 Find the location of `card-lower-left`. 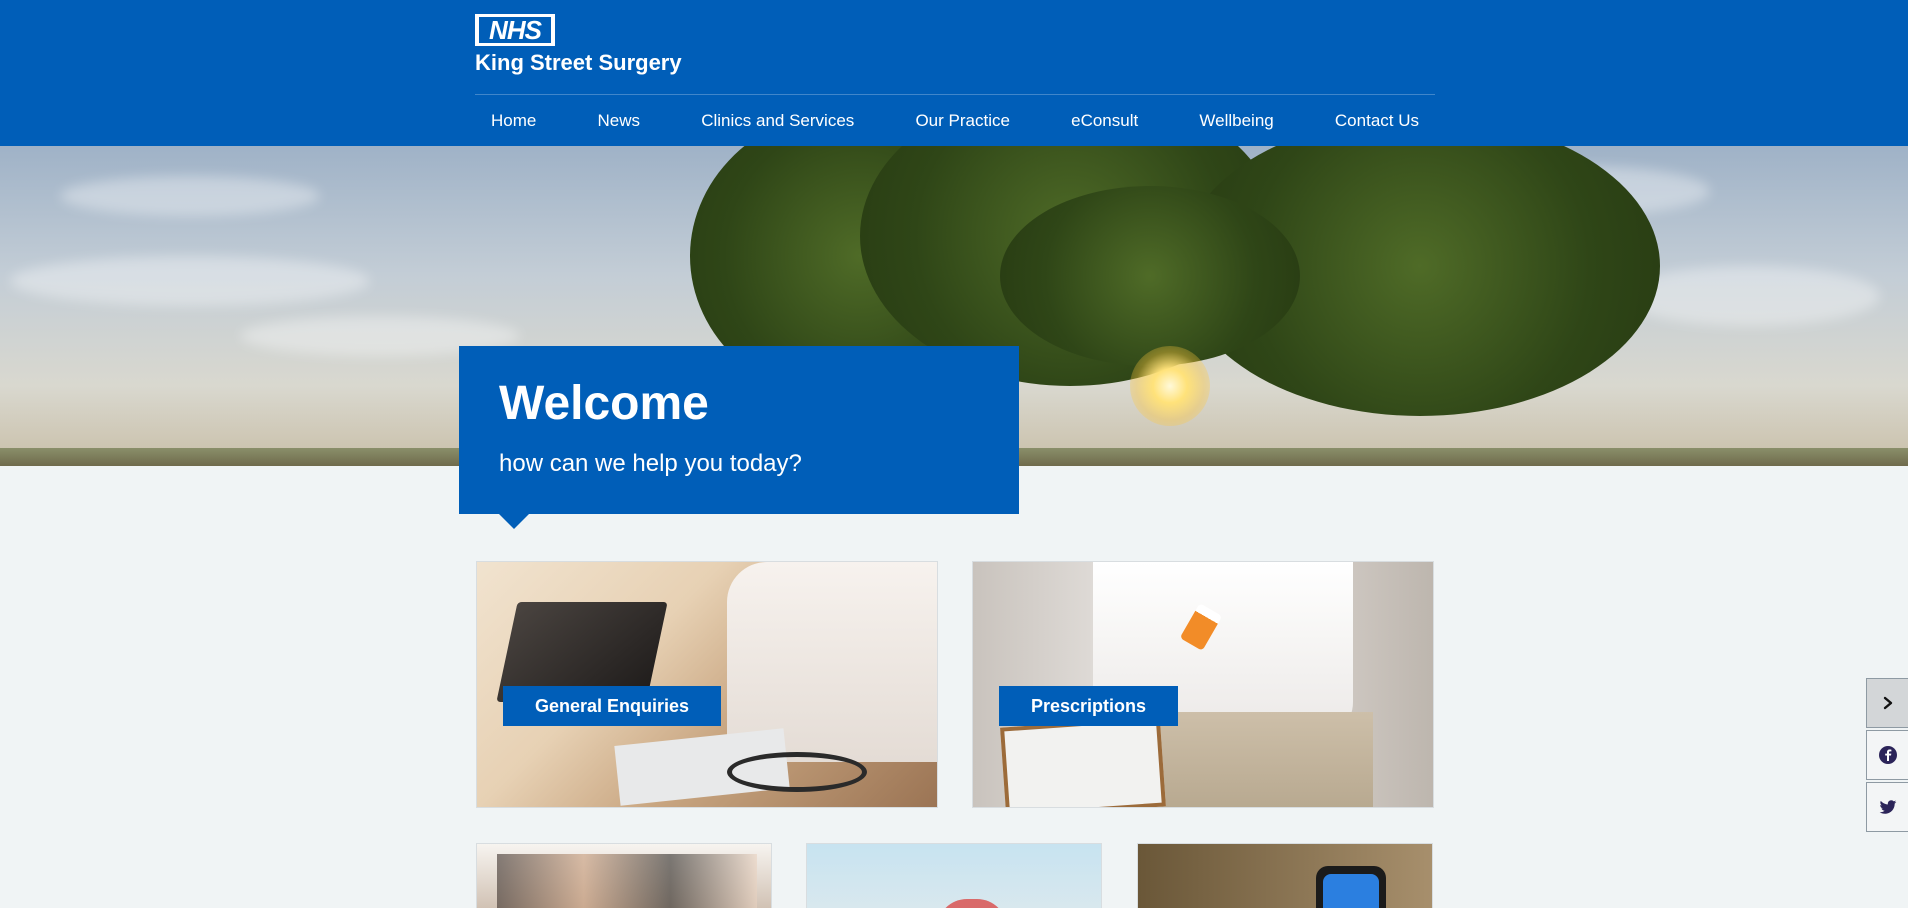

card-lower-left is located at coordinates (624, 875).